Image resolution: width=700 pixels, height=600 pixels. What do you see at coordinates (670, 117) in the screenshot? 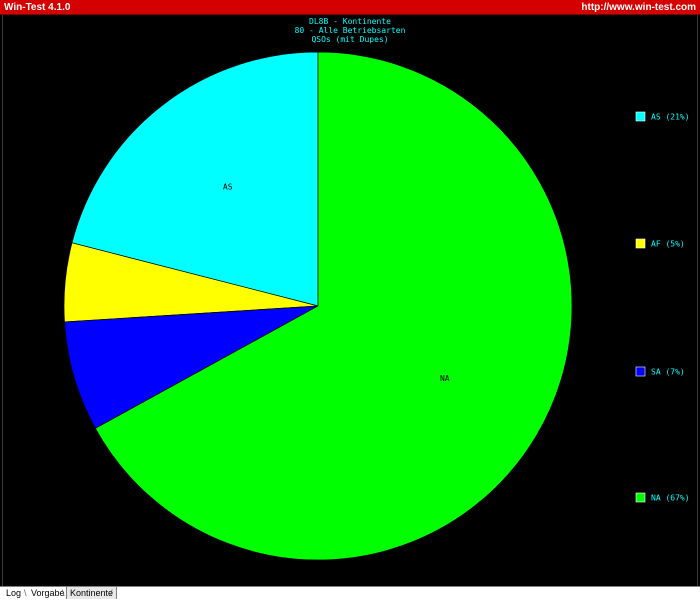
I see `legend-label-as: AS (21%)` at bounding box center [670, 117].